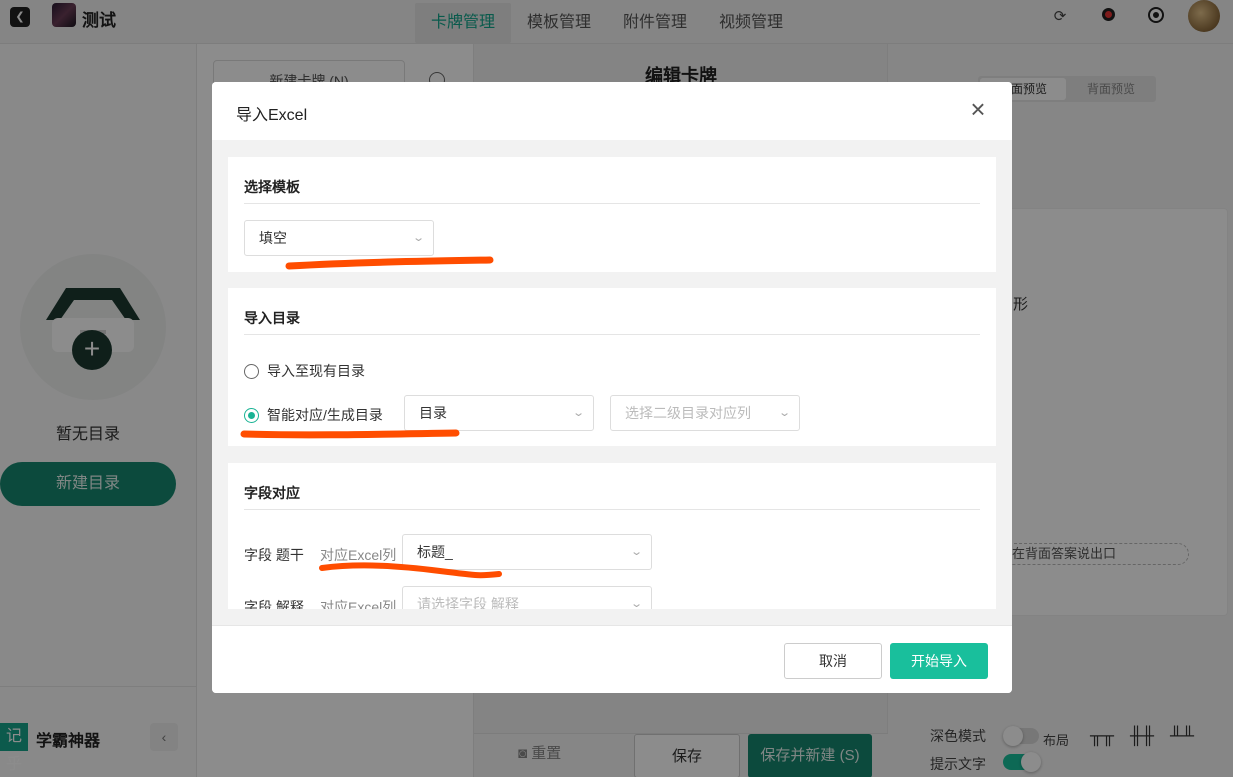  What do you see at coordinates (371, 417) in the screenshot?
I see `annotation-underlines` at bounding box center [371, 417].